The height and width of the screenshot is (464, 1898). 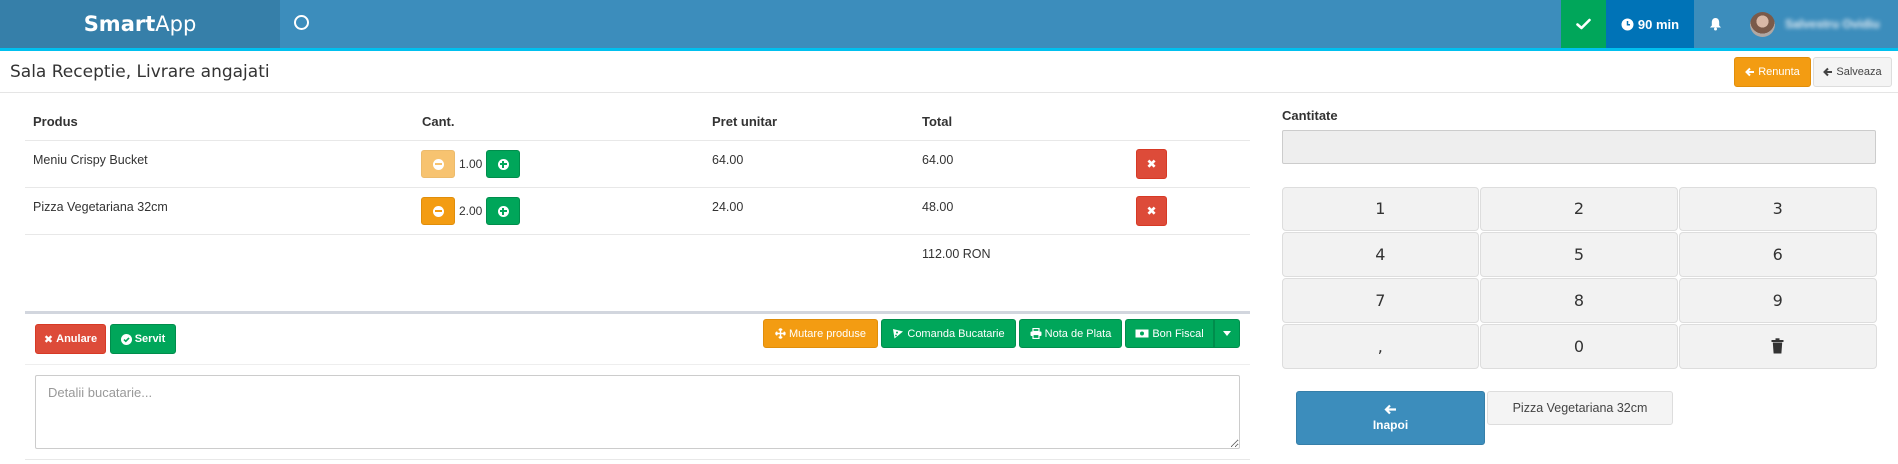 I want to click on quantity-label: Cantitate, so click(x=1310, y=115).